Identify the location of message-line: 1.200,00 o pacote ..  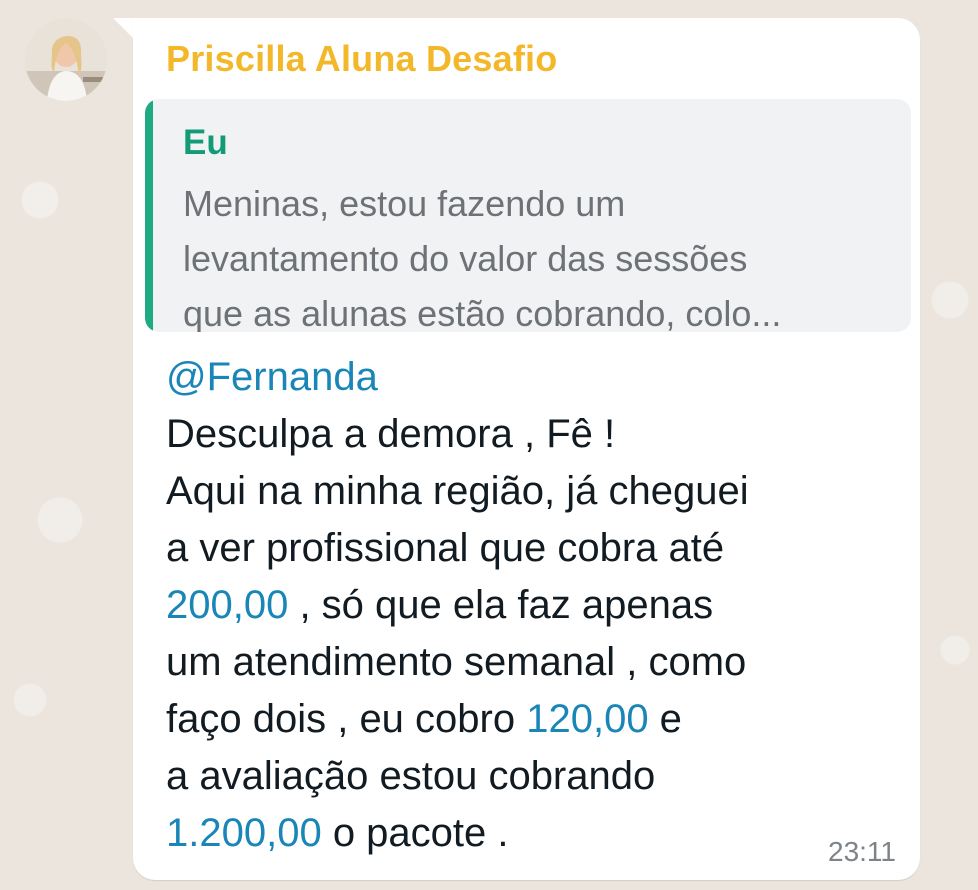
(536, 833).